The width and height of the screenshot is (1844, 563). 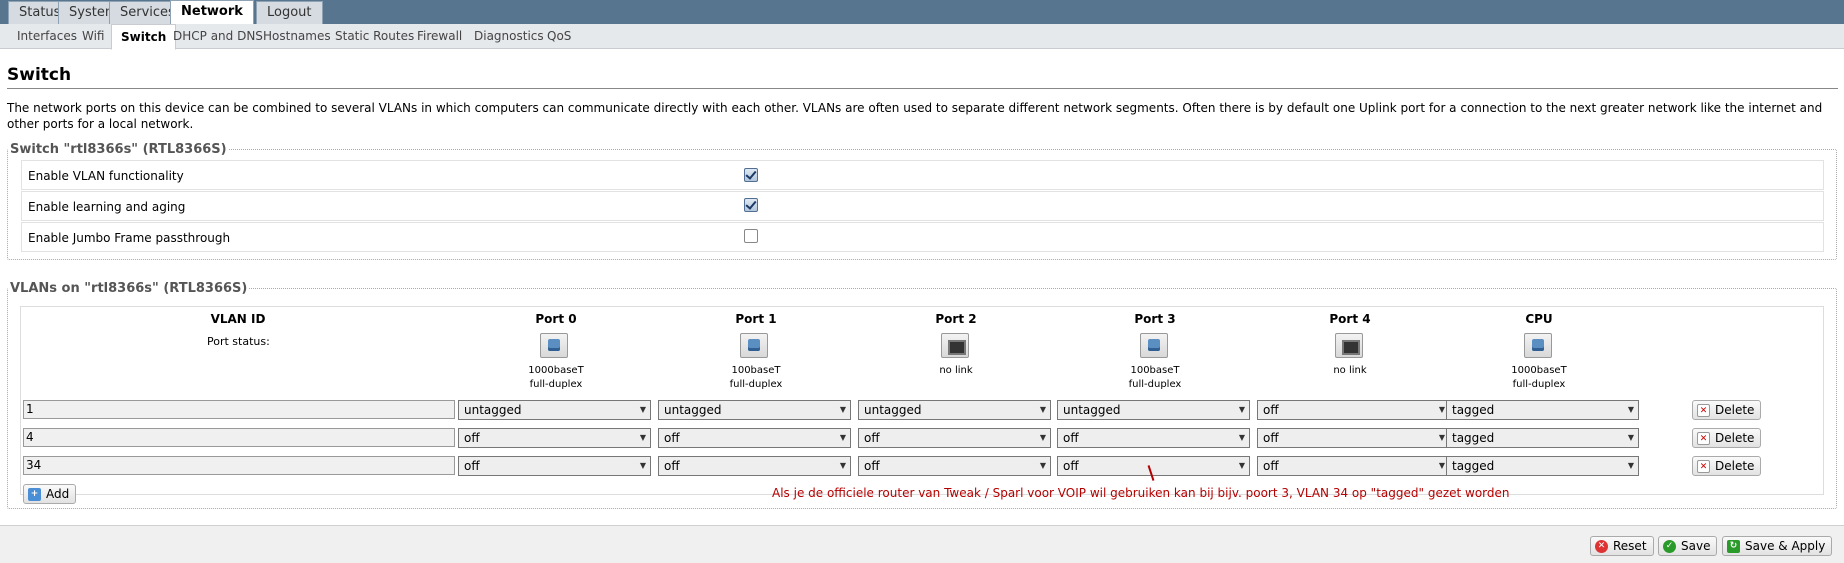 What do you see at coordinates (751, 236) in the screenshot?
I see `enable-jumbo-checkbox` at bounding box center [751, 236].